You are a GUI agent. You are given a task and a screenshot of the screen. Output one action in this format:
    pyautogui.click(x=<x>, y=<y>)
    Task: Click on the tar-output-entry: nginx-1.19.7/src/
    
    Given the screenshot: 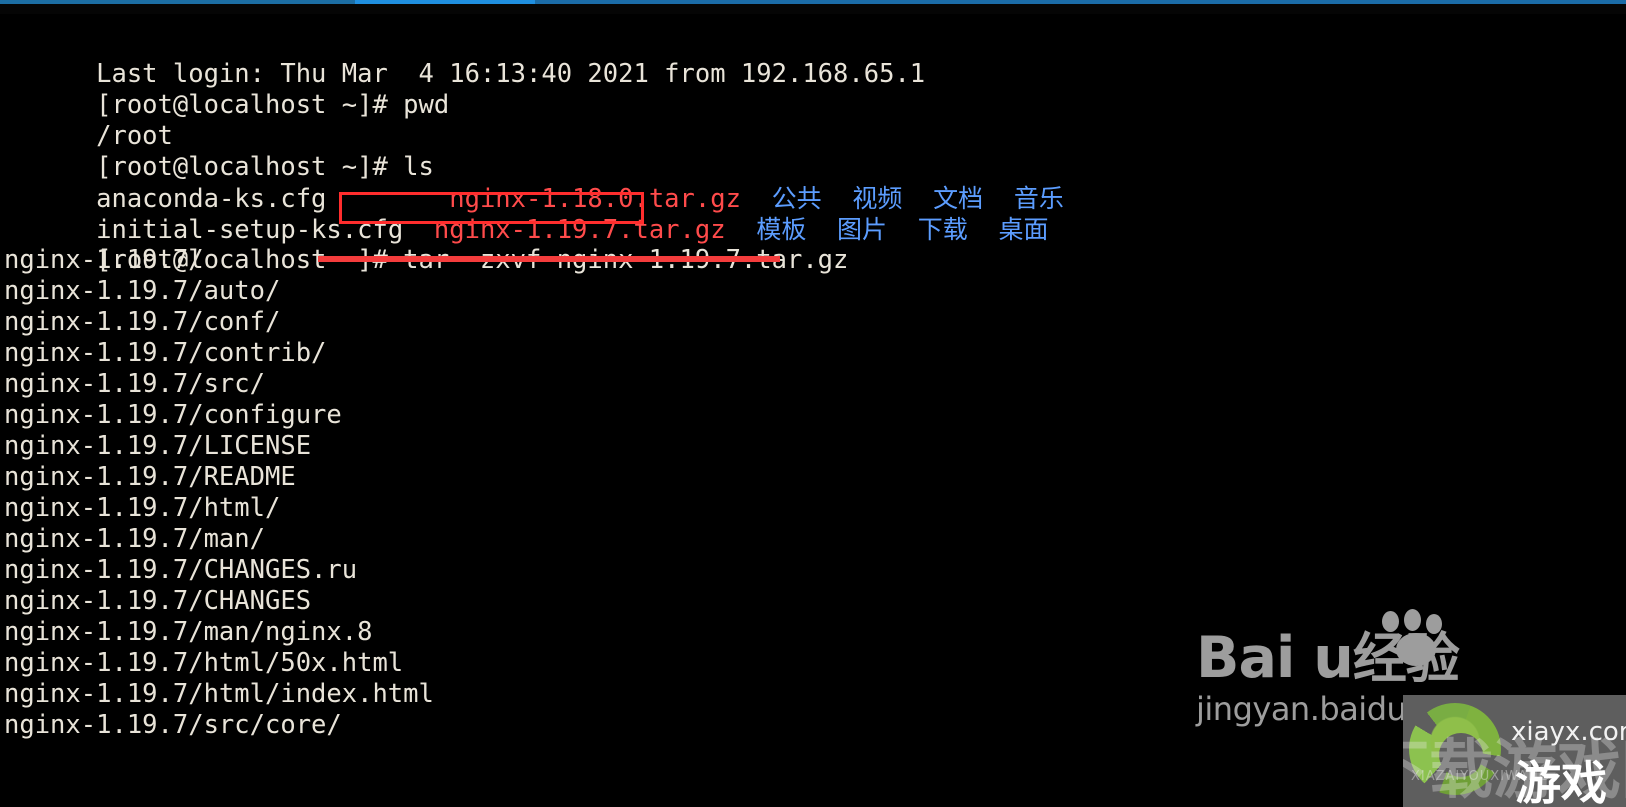 What is the action you would take?
    pyautogui.click(x=134, y=384)
    